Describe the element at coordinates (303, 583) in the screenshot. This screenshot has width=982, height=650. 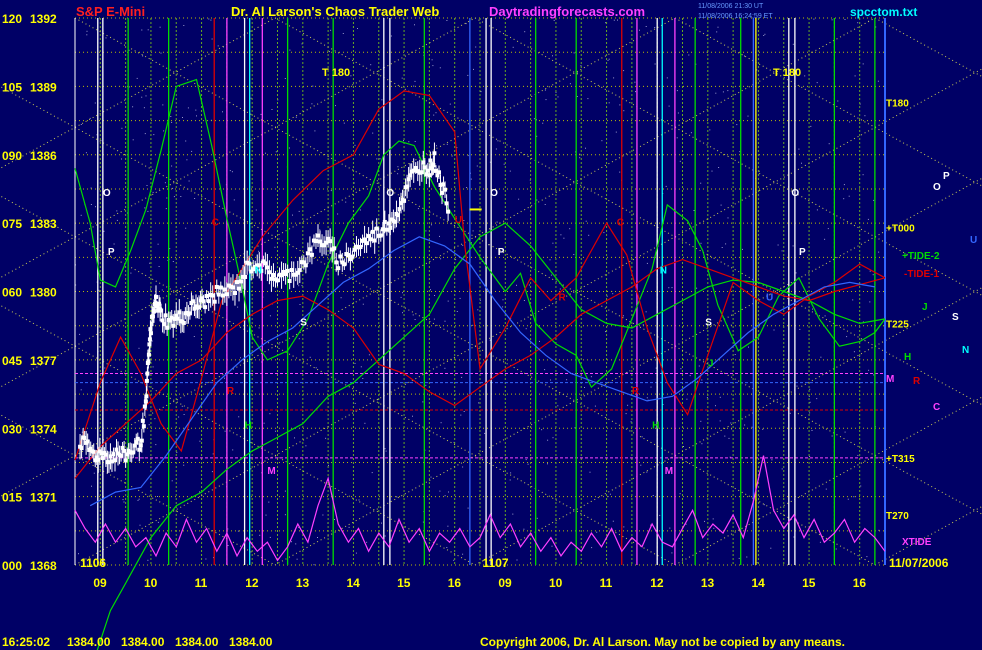
I see `x-hour-label: 13` at that location.